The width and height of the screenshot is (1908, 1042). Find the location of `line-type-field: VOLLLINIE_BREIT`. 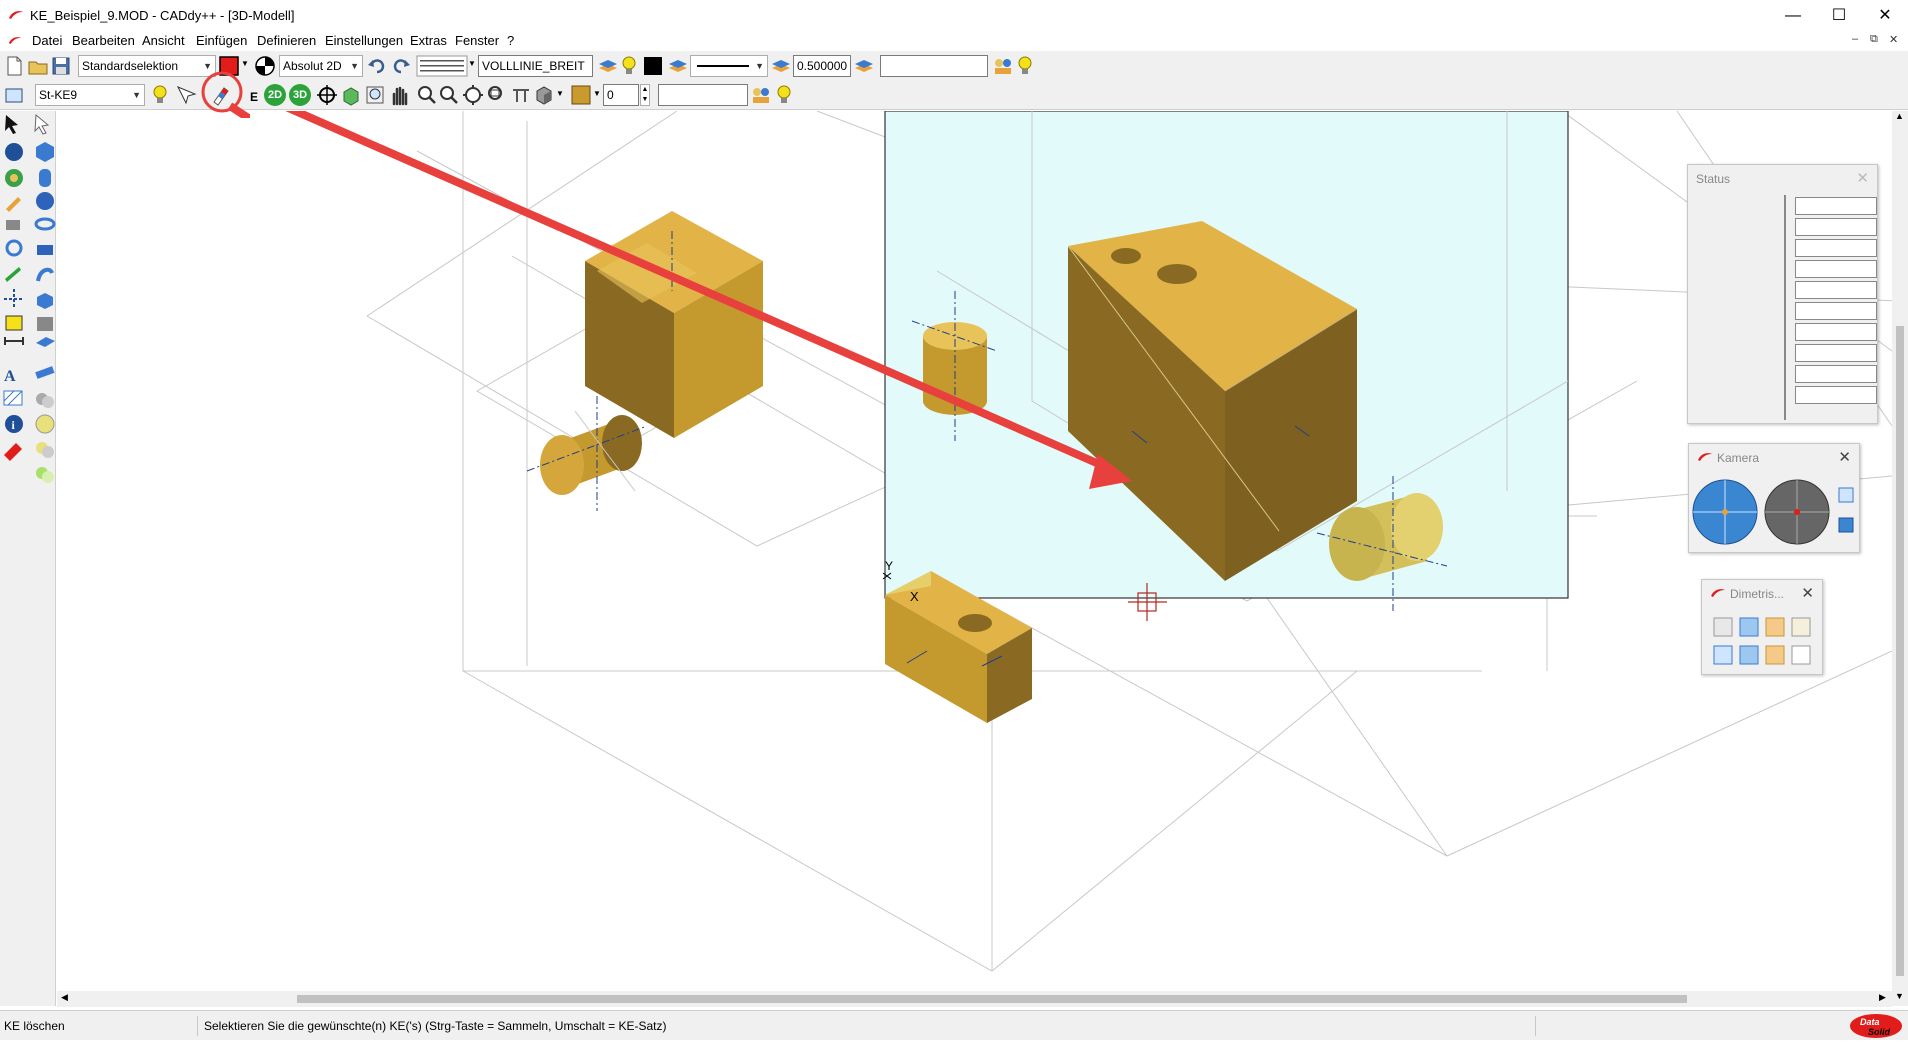

line-type-field: VOLLLINIE_BREIT is located at coordinates (535, 66).